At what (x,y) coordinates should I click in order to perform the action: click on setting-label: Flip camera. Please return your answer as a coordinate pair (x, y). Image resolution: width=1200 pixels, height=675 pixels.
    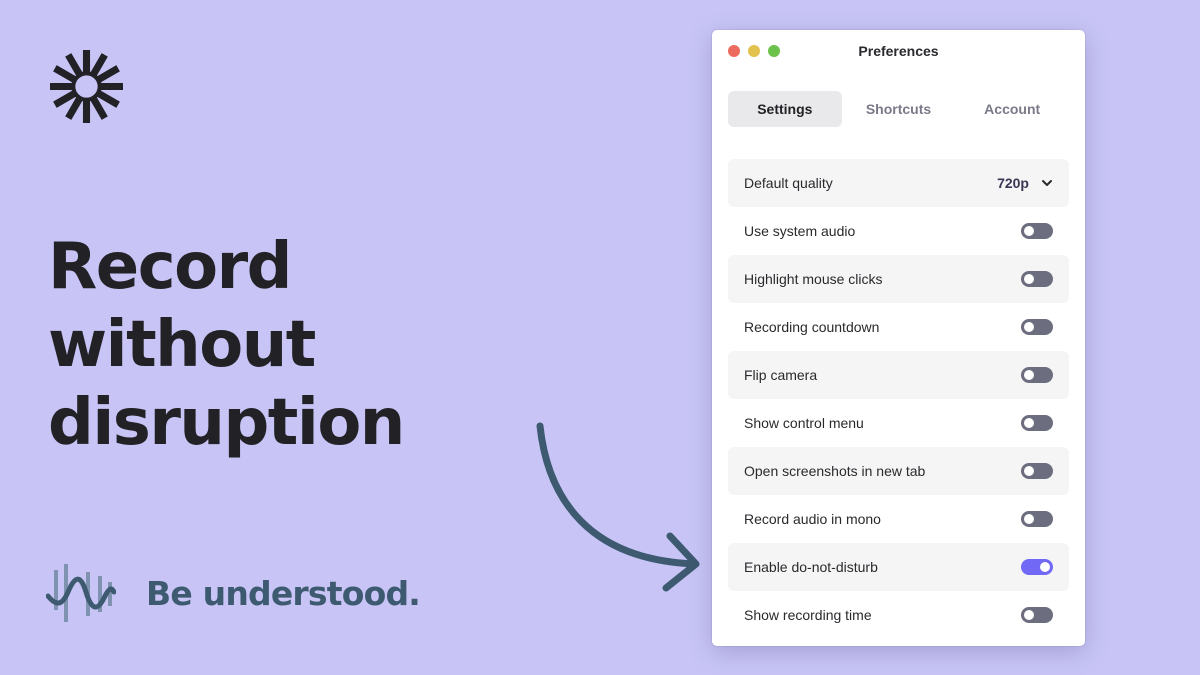
    Looking at the image, I should click on (781, 375).